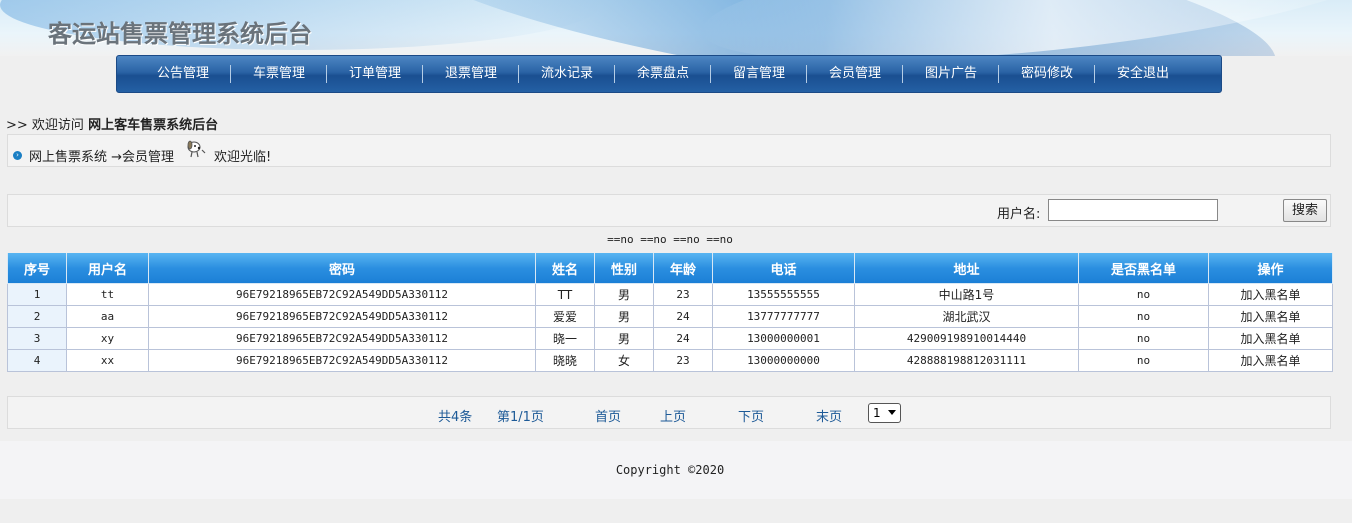 The height and width of the screenshot is (523, 1352). Describe the element at coordinates (107, 294) in the screenshot. I see `cell-username: tt` at that location.